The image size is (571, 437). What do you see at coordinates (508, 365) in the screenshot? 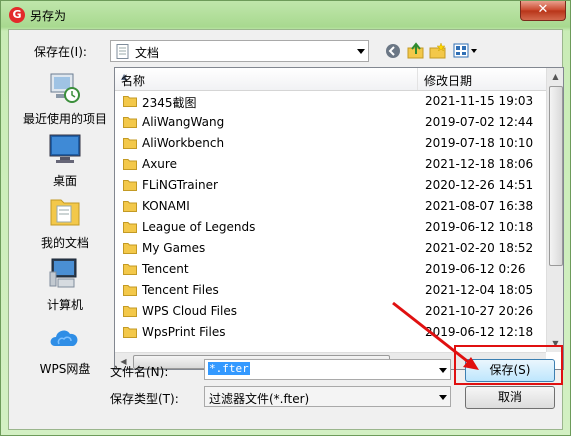
I see `annotation-highlight-box` at bounding box center [508, 365].